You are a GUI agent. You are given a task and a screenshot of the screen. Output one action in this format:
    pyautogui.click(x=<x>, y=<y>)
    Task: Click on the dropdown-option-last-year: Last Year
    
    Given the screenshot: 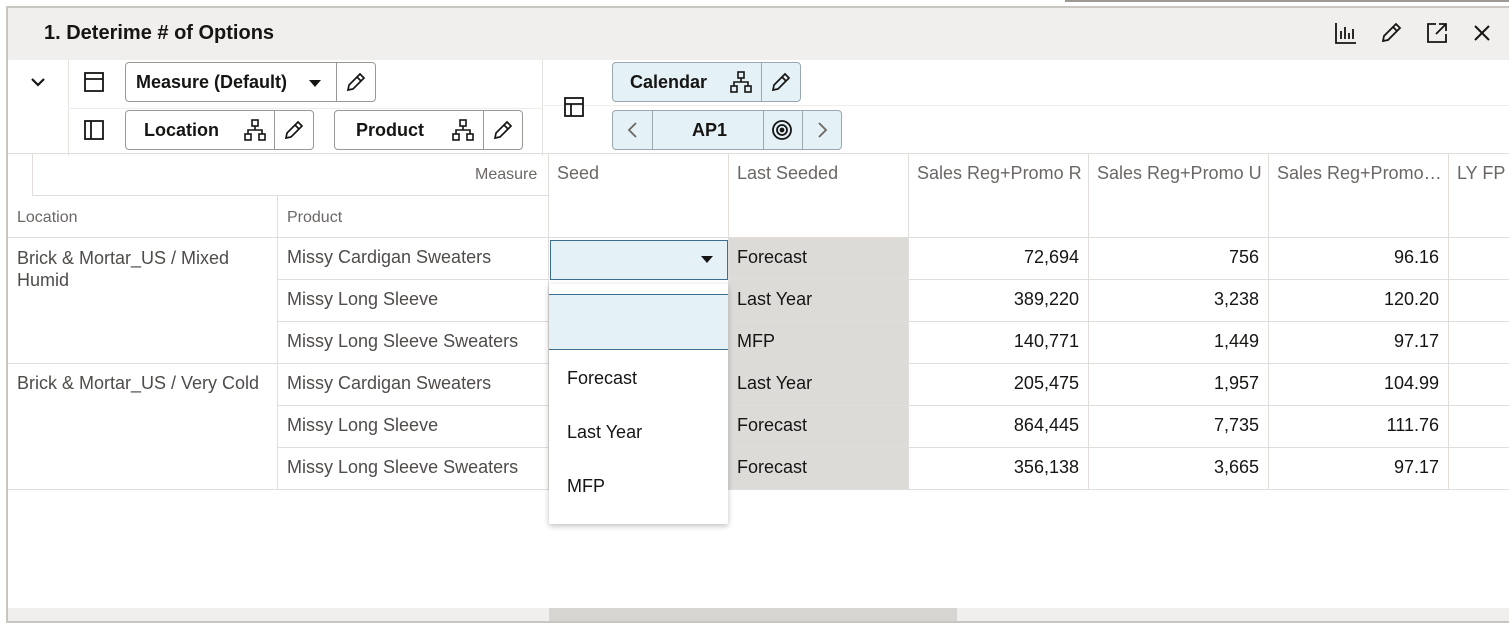 What is the action you would take?
    pyautogui.click(x=604, y=432)
    